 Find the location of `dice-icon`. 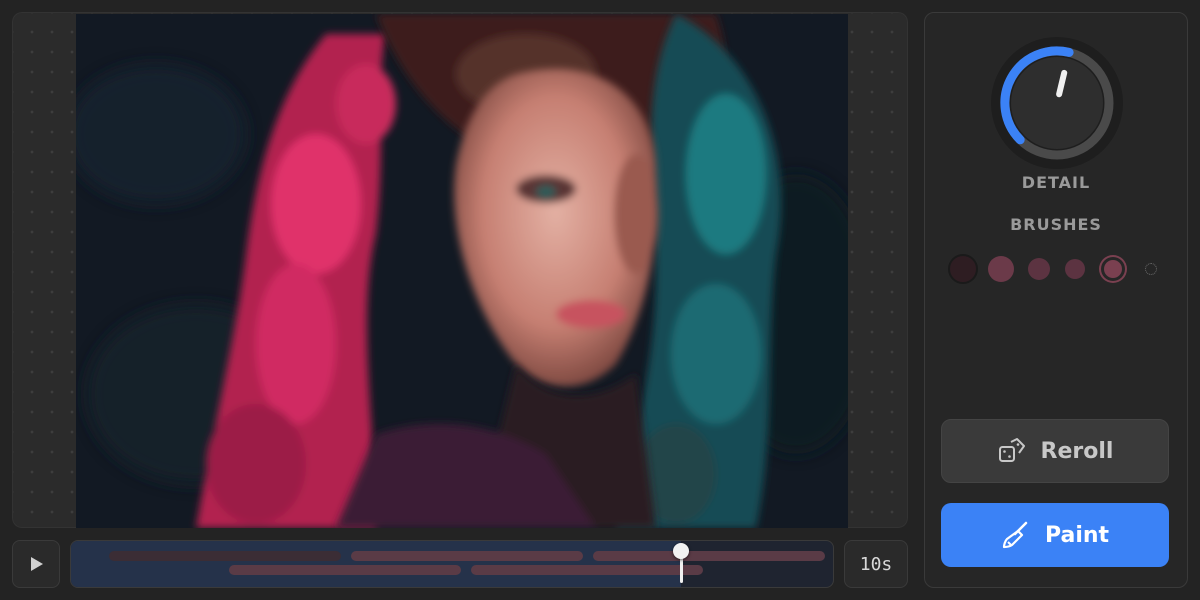

dice-icon is located at coordinates (1011, 450).